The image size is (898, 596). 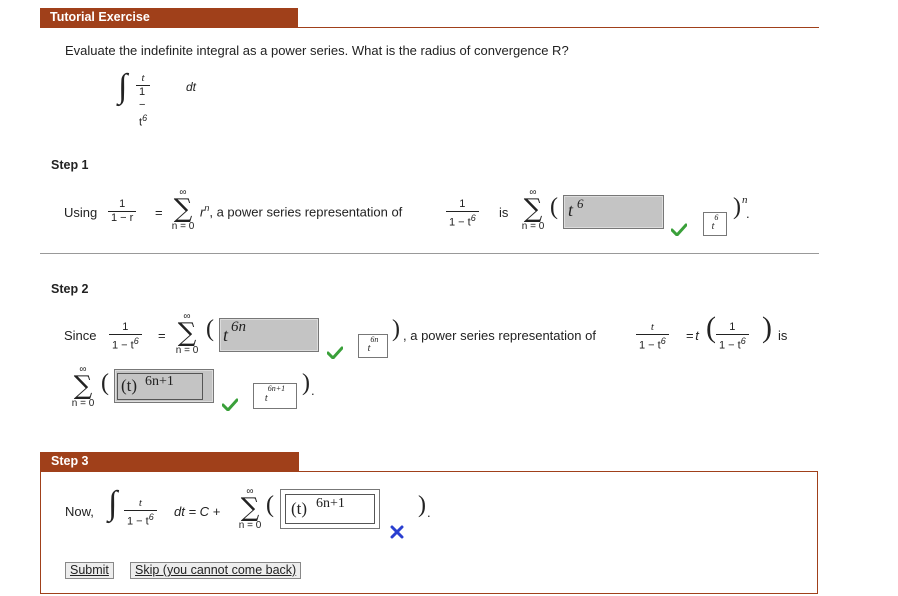 What do you see at coordinates (70, 165) in the screenshot?
I see `step1-label: Step 1` at bounding box center [70, 165].